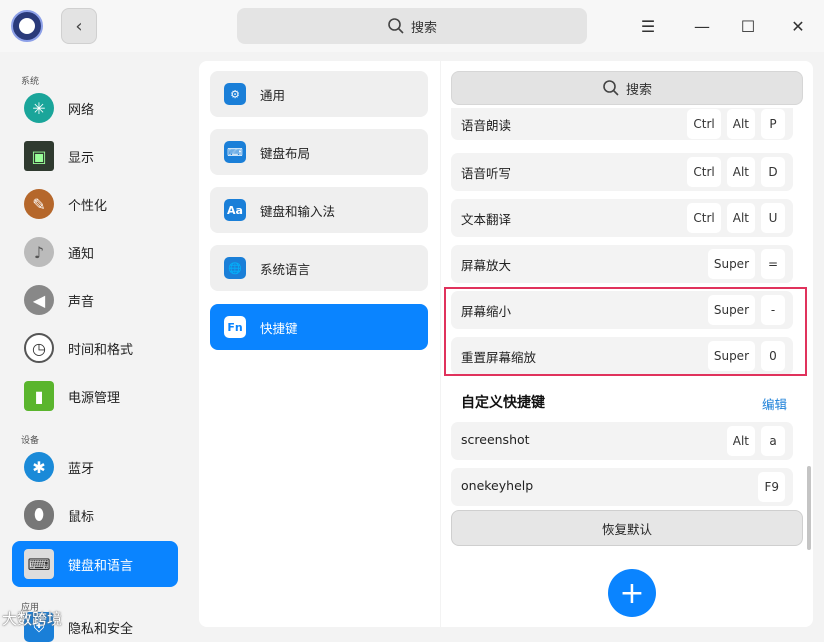 The width and height of the screenshot is (824, 642). Describe the element at coordinates (81, 158) in the screenshot. I see `sidebar-item-label: 显示` at that location.